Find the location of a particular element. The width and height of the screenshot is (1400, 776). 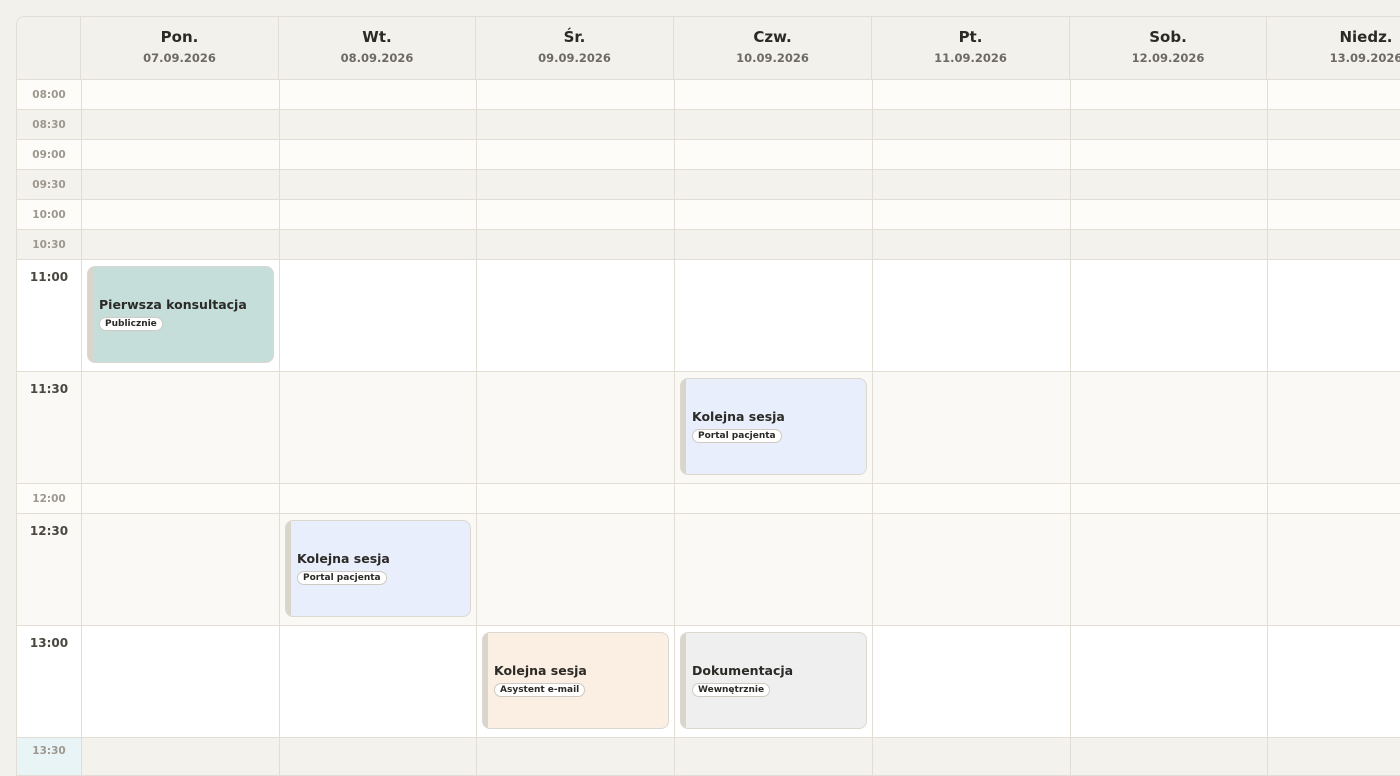

header-corner is located at coordinates (49, 48).